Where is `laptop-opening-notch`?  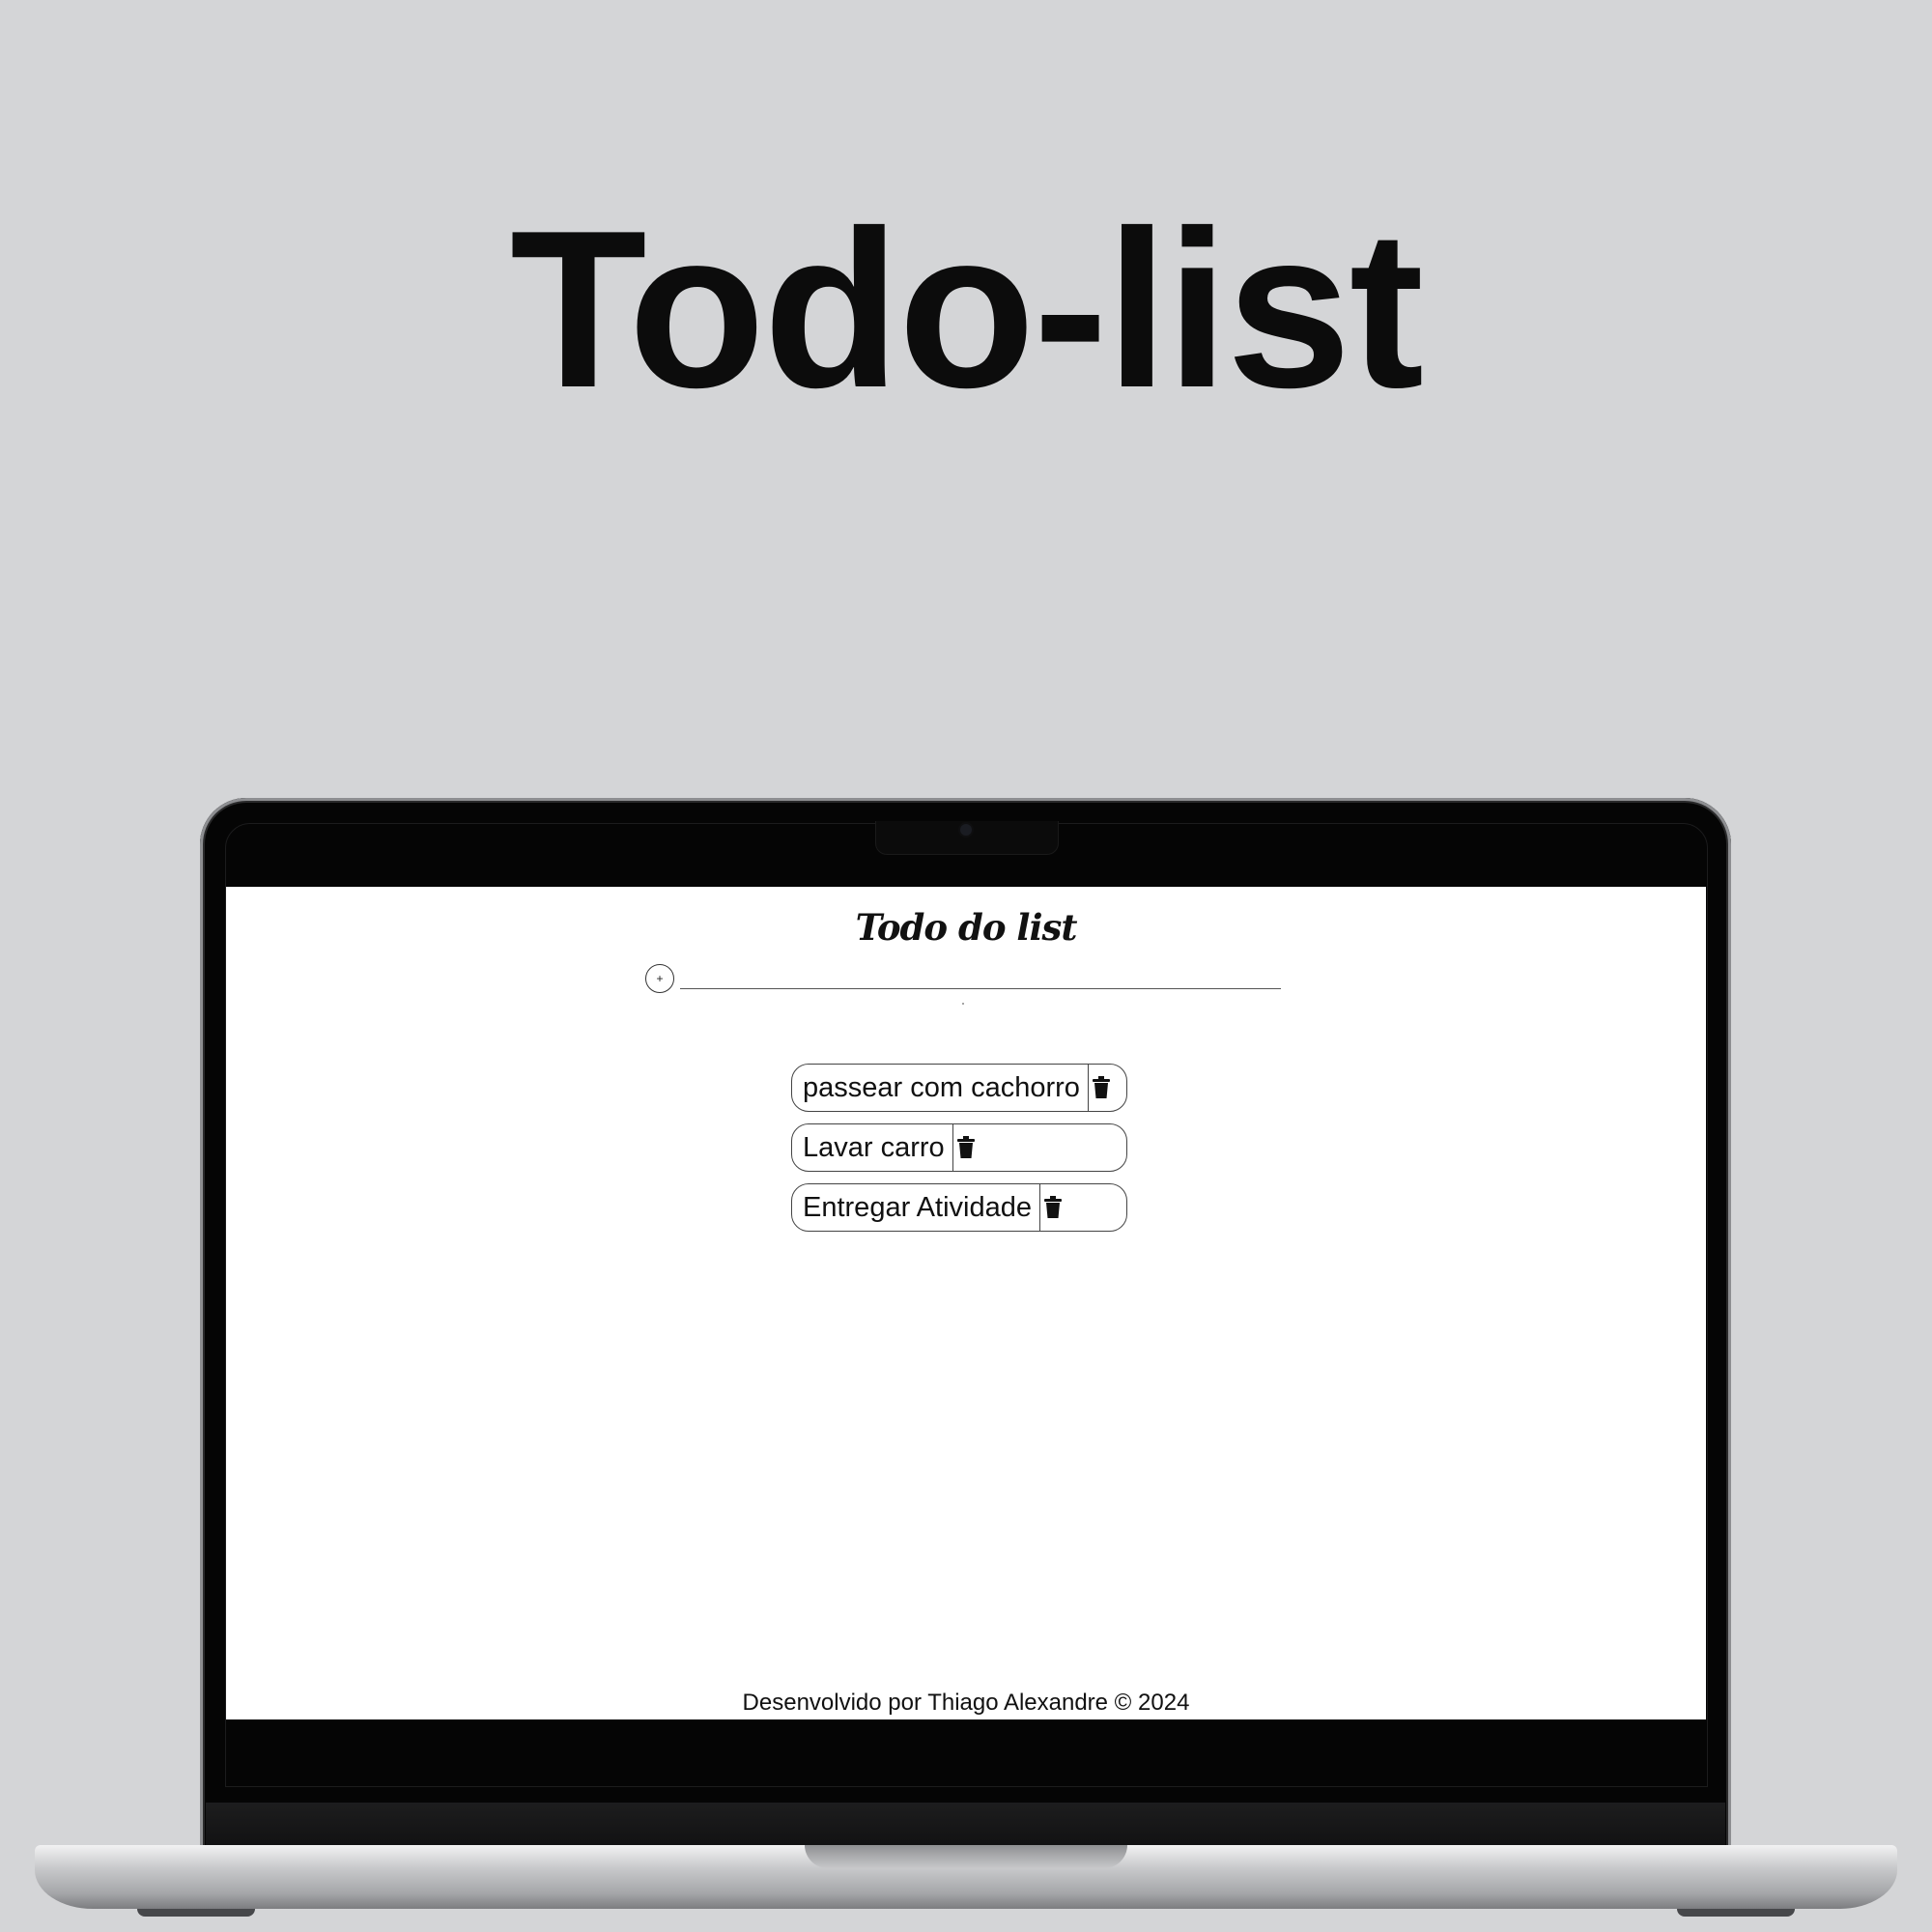
laptop-opening-notch is located at coordinates (966, 1856).